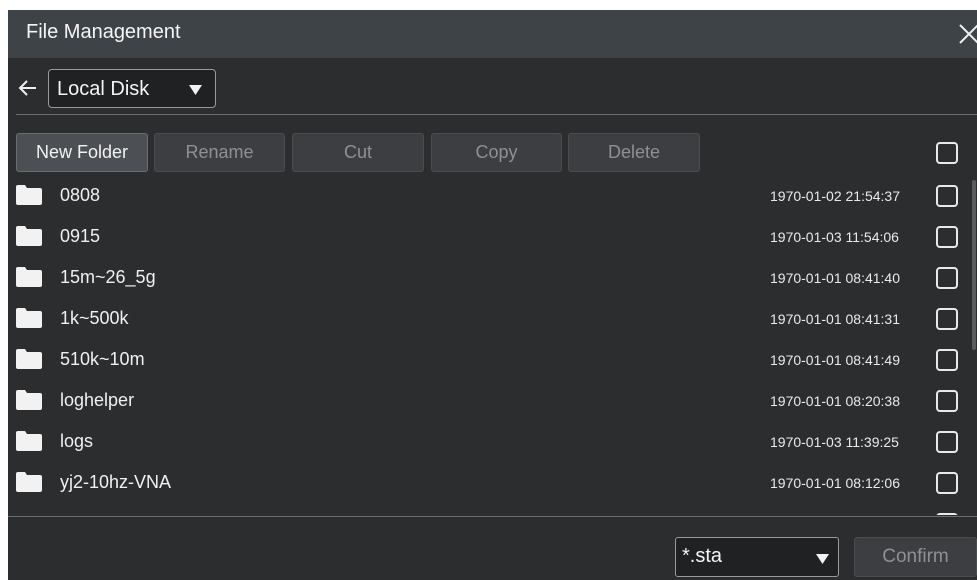 The image size is (977, 580). Describe the element at coordinates (947, 153) in the screenshot. I see `select-all-checkbox` at that location.